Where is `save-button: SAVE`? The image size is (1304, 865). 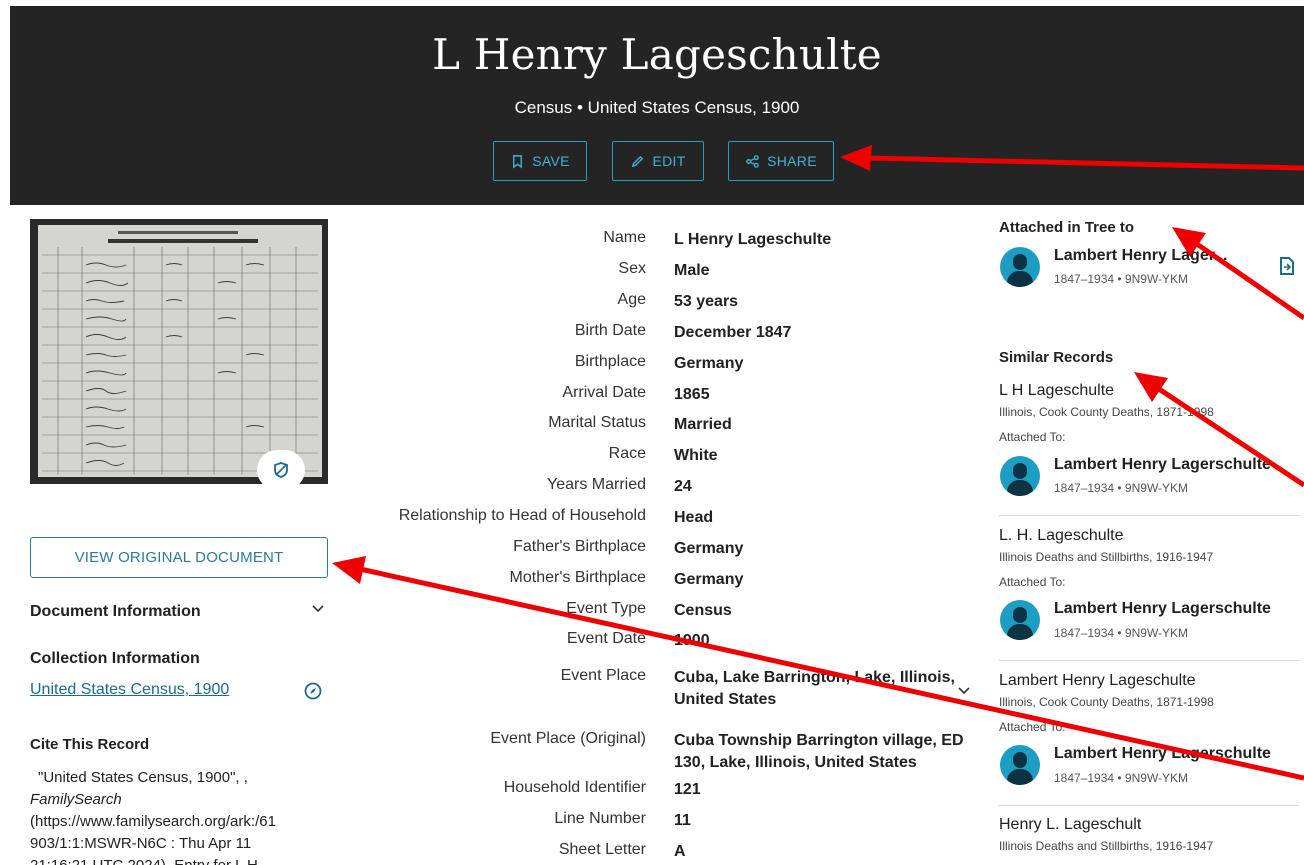
save-button: SAVE is located at coordinates (540, 161).